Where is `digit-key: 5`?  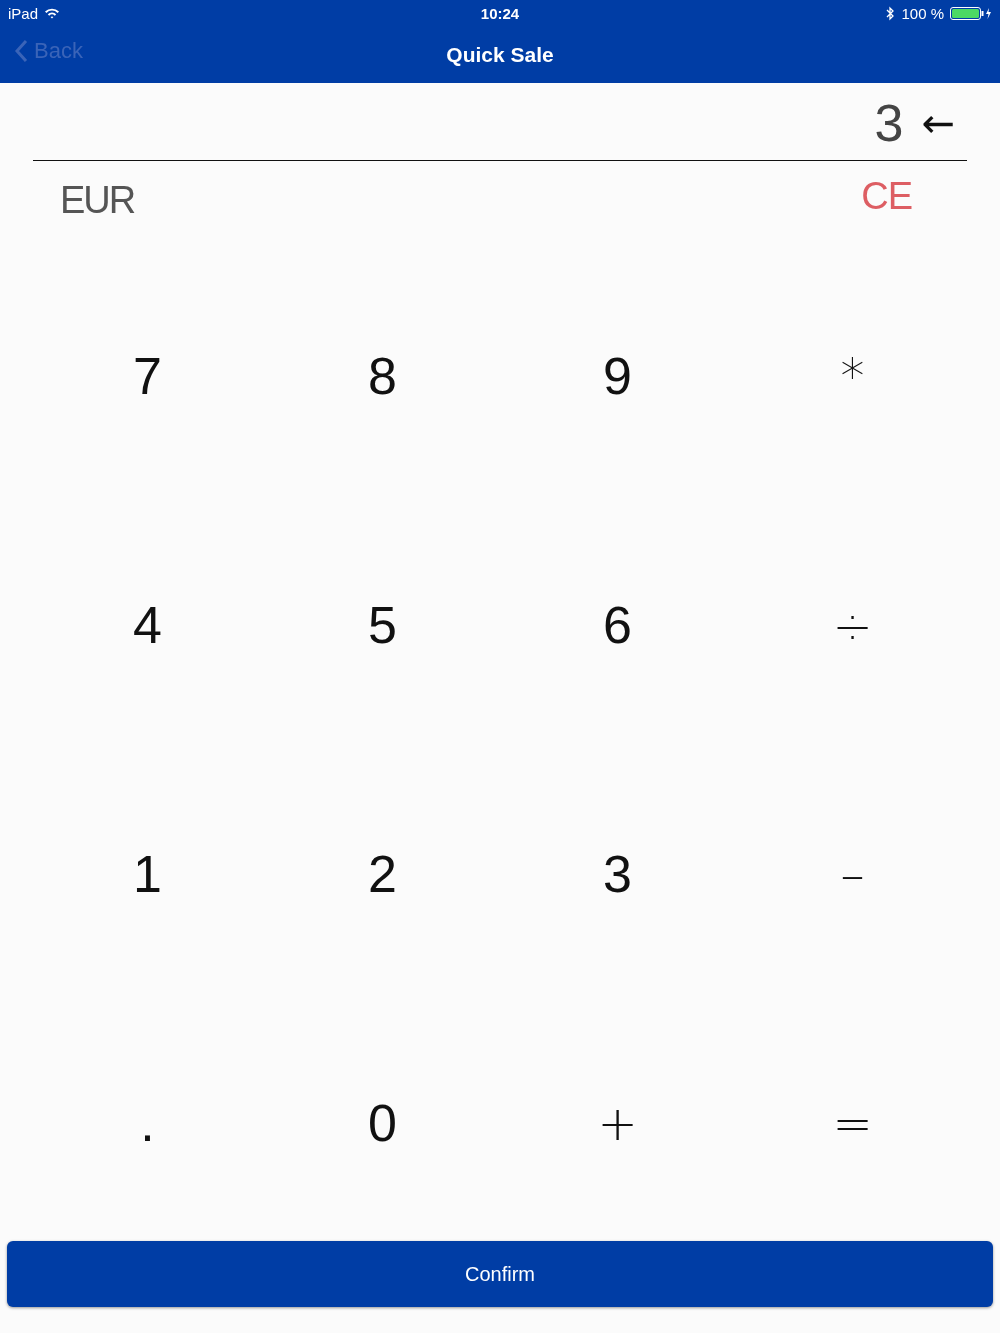
digit-key: 5 is located at coordinates (382, 624).